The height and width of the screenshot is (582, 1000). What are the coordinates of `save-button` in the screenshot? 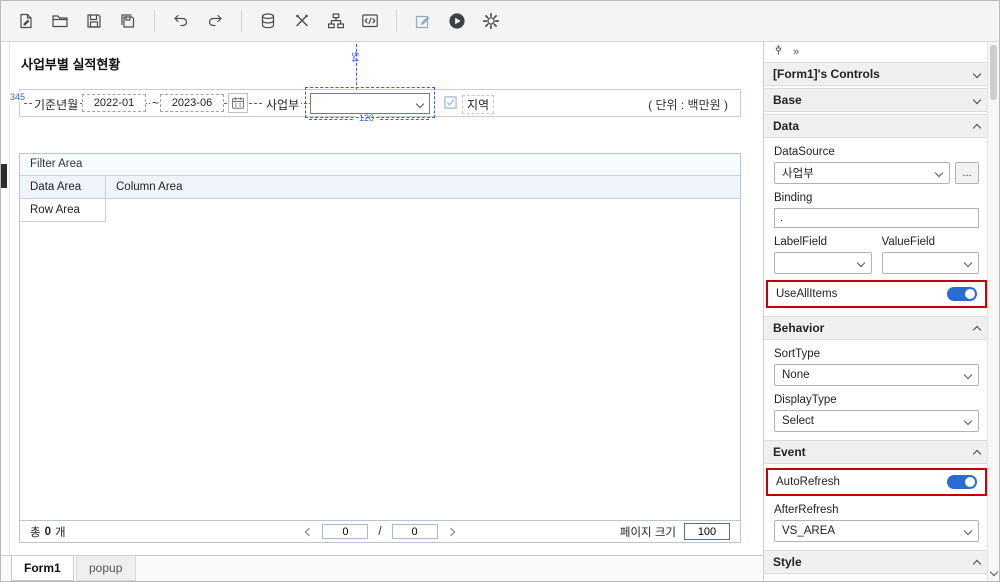 It's located at (94, 21).